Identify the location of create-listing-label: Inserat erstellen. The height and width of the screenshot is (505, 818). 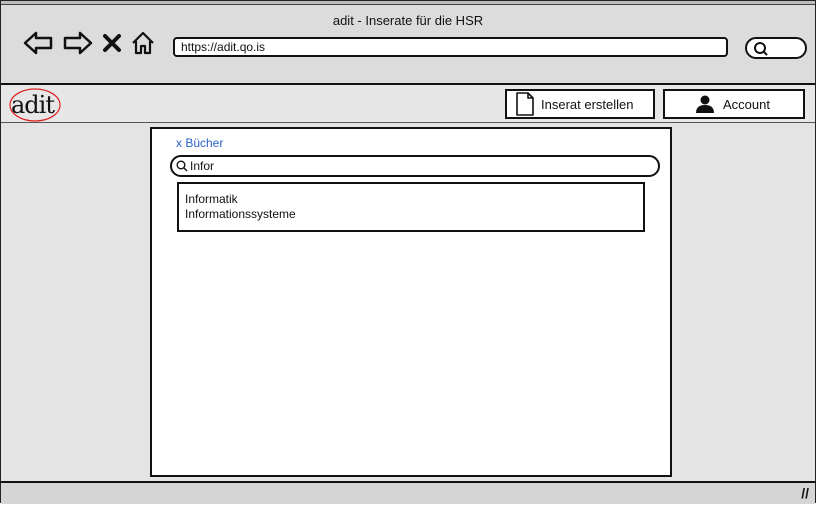
(587, 104).